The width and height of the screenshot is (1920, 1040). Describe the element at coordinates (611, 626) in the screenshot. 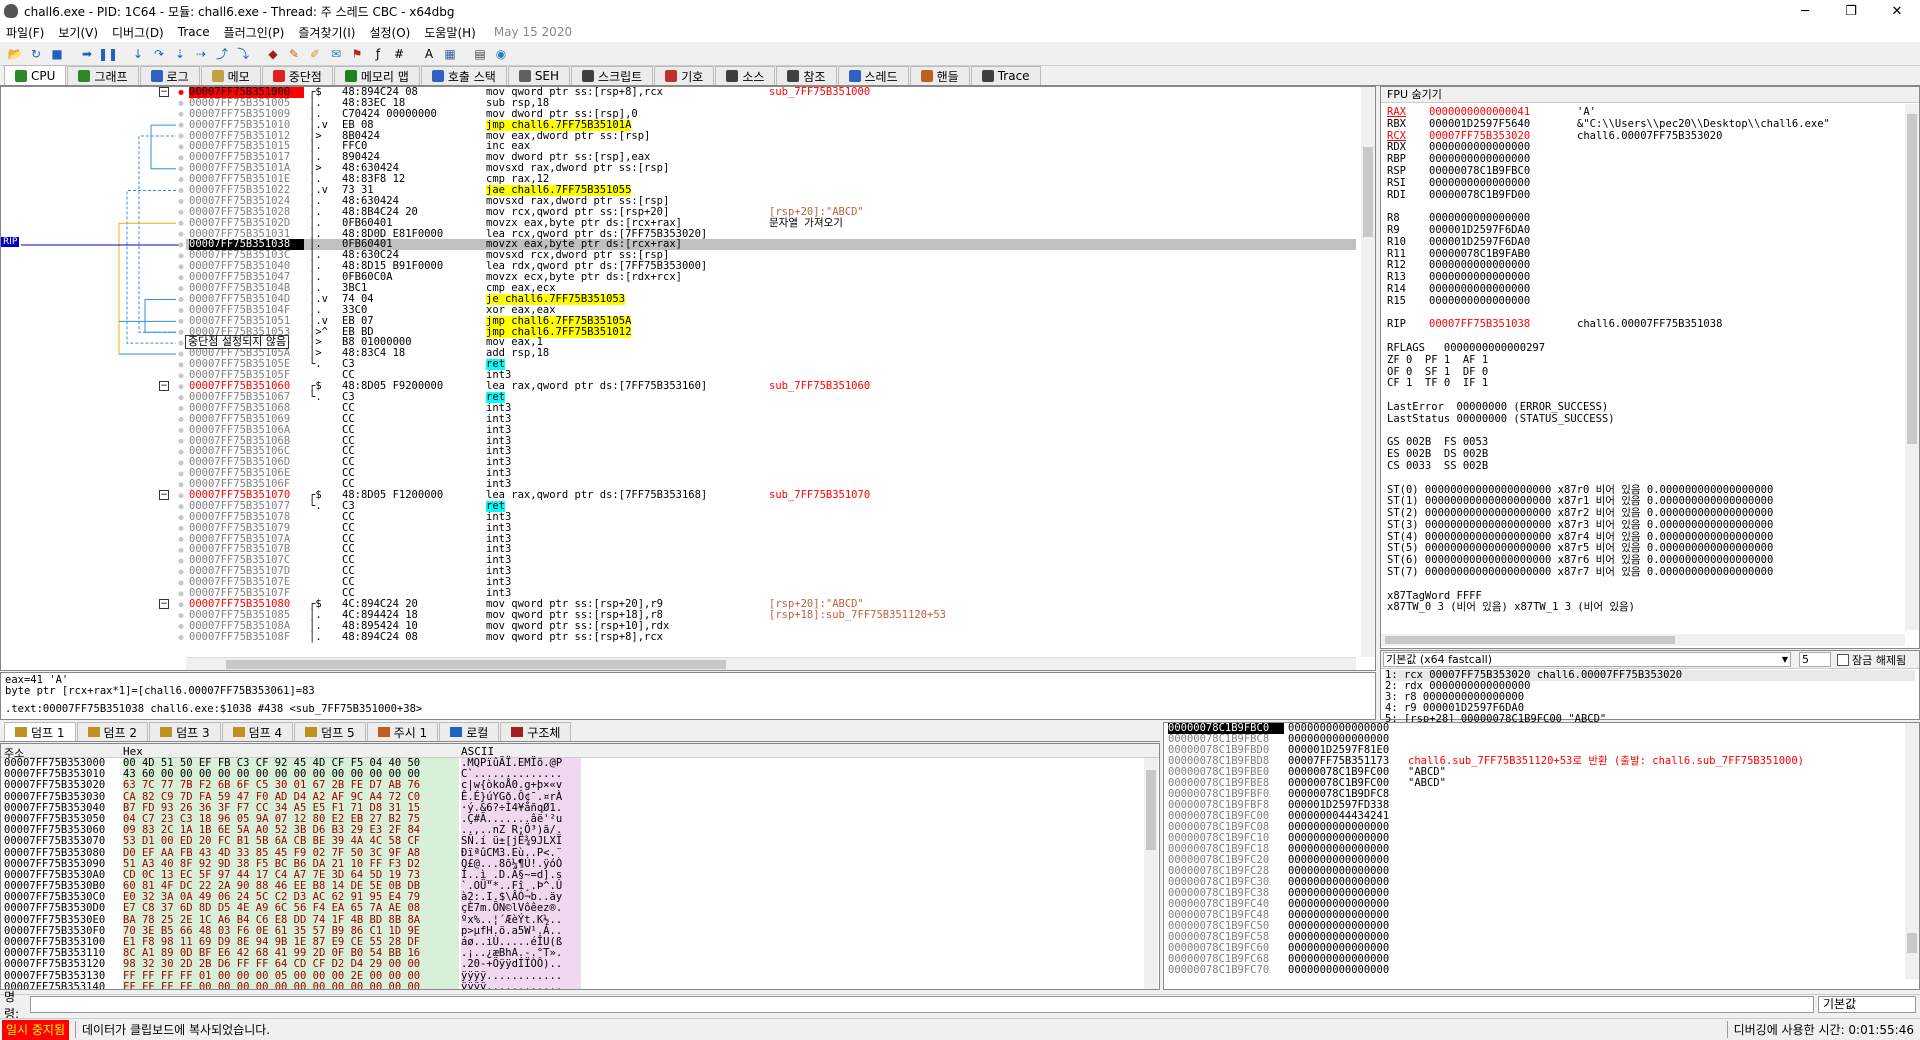

I see `instruction-text: mov qword ptr ss:[rsp+10],rdx` at that location.